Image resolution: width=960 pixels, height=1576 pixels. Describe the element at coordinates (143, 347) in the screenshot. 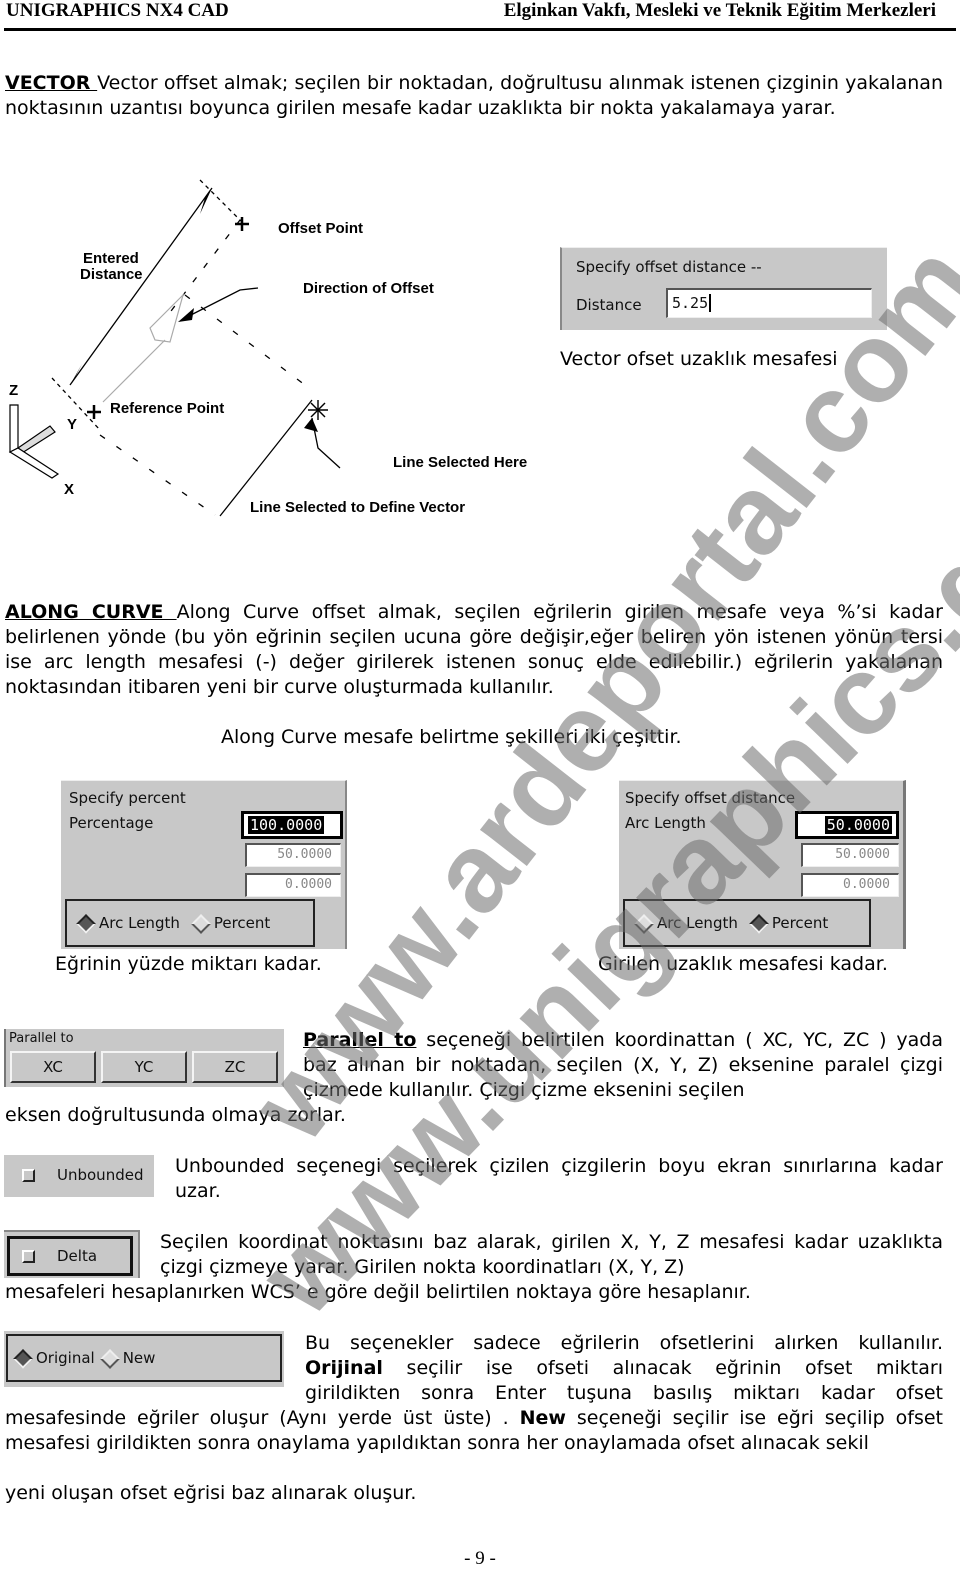

I see `direction-cone-icon` at that location.